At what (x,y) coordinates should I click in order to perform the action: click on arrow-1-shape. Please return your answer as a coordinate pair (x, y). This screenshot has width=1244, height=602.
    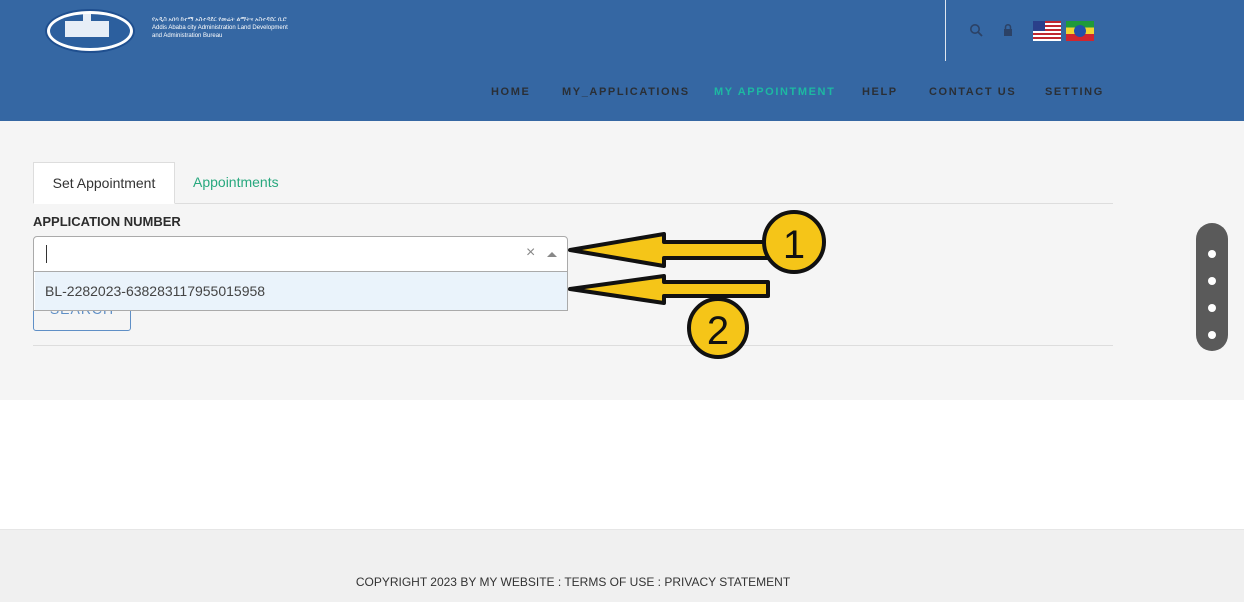
    Looking at the image, I should click on (670, 250).